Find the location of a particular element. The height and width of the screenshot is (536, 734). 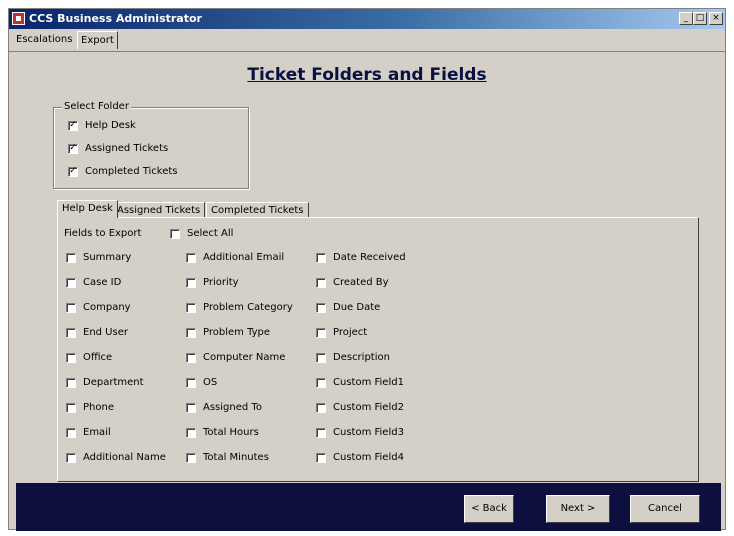

checkbox-label: Additional Email is located at coordinates (244, 257).